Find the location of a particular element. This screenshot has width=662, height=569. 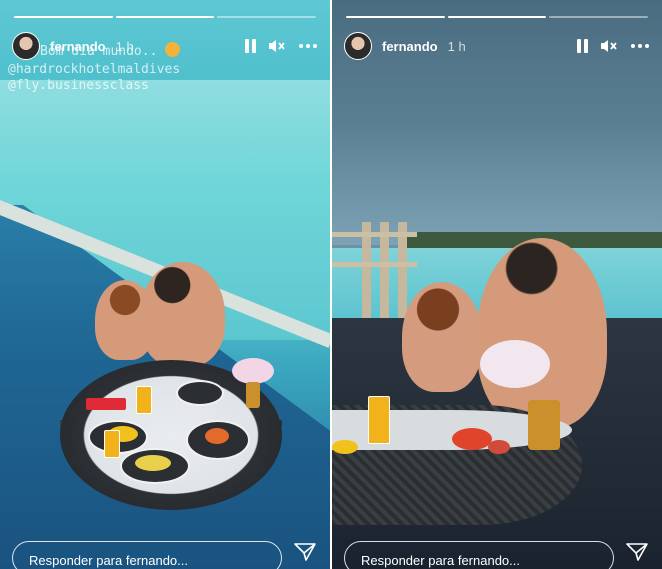

man is located at coordinates (182, 314).